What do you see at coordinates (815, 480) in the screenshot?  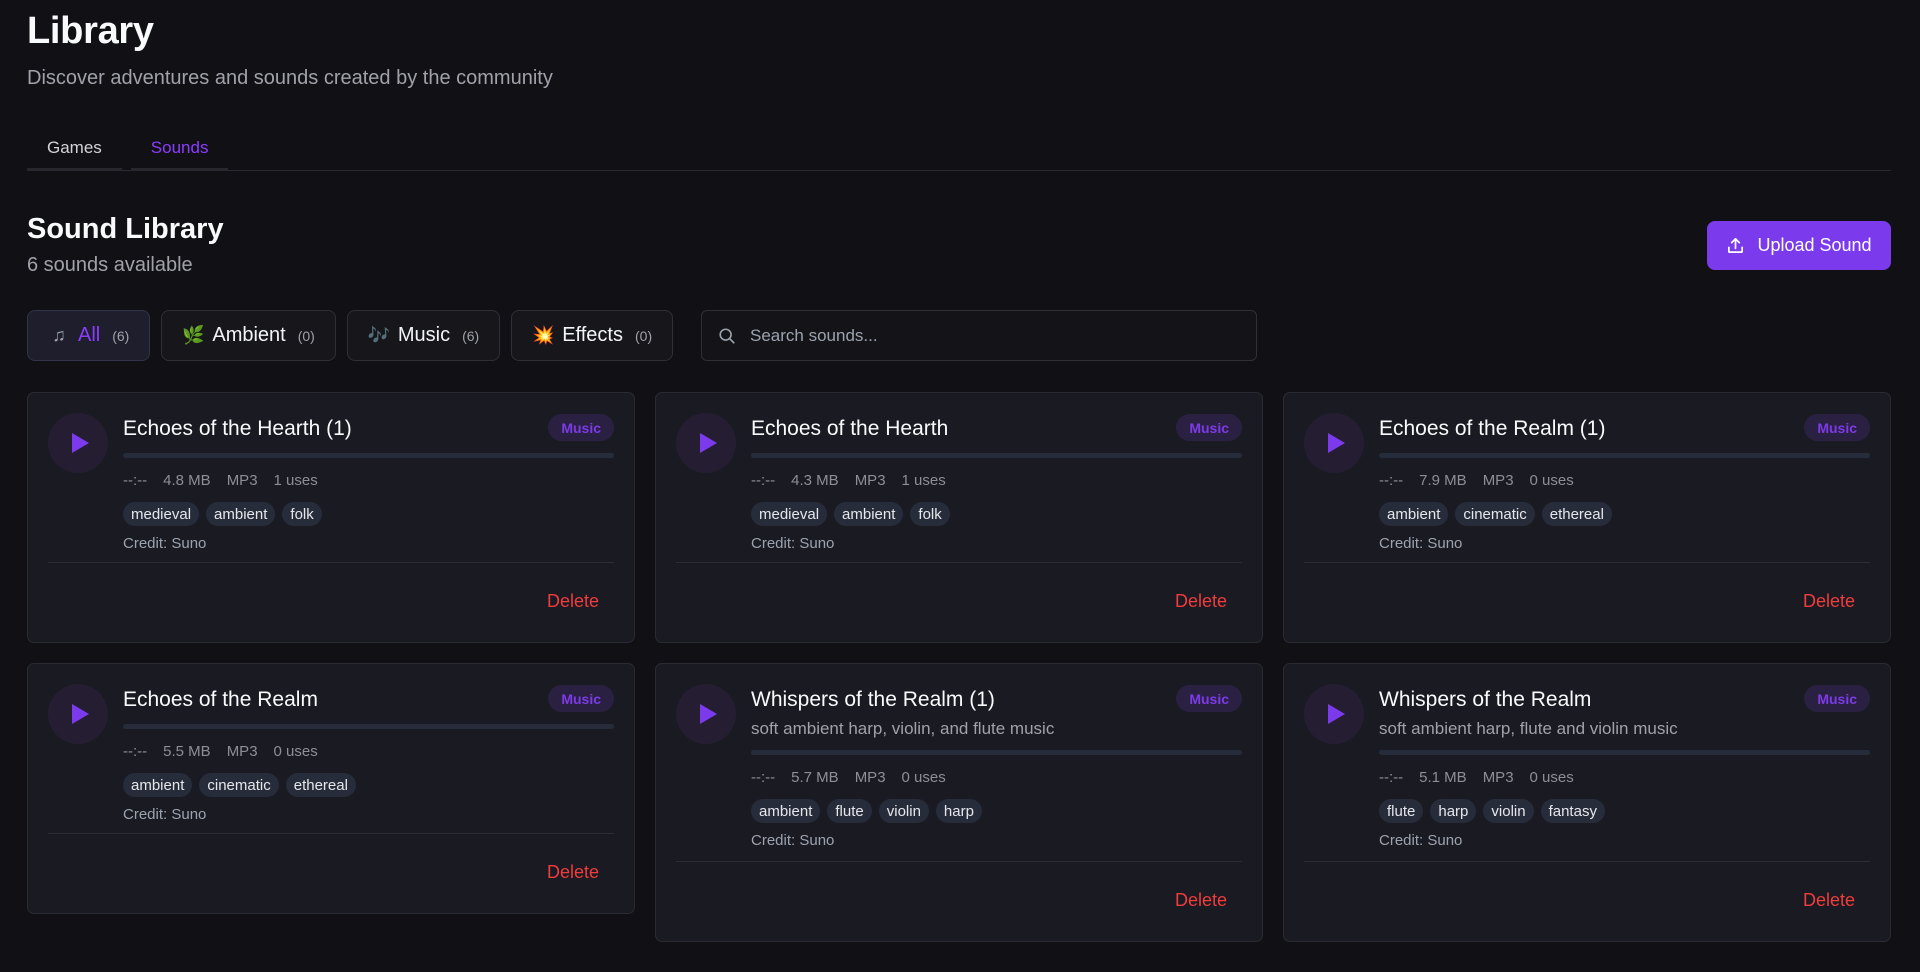 I see `sound-size: 4.3 MB` at bounding box center [815, 480].